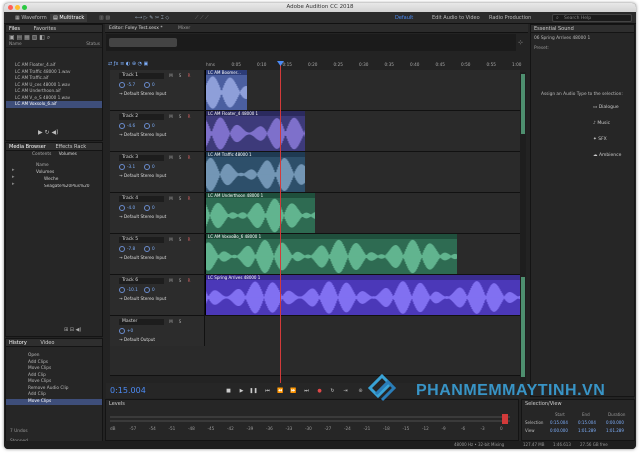 The image size is (640, 454). What do you see at coordinates (54, 104) in the screenshot?
I see `file-item: LC AM Voxsolo_6.aif` at bounding box center [54, 104].